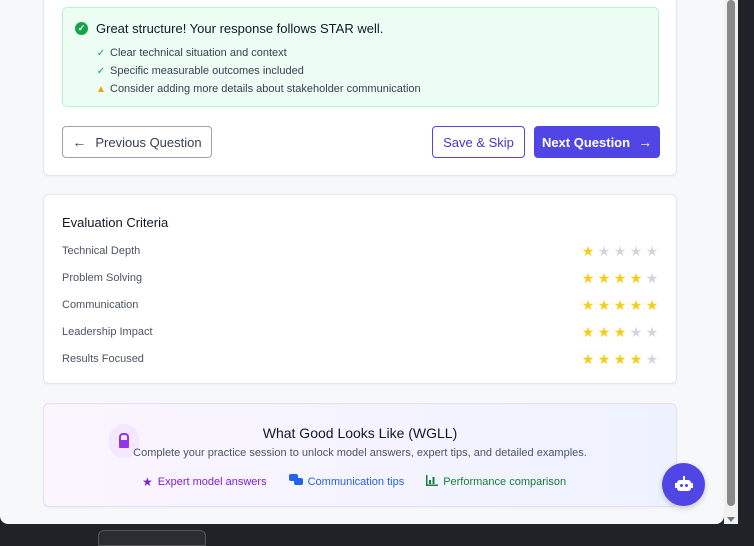 The height and width of the screenshot is (546, 754). I want to click on chat-bubbles-icon, so click(295, 481).